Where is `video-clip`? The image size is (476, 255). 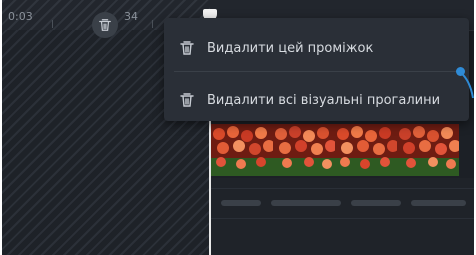
video-clip is located at coordinates (335, 150).